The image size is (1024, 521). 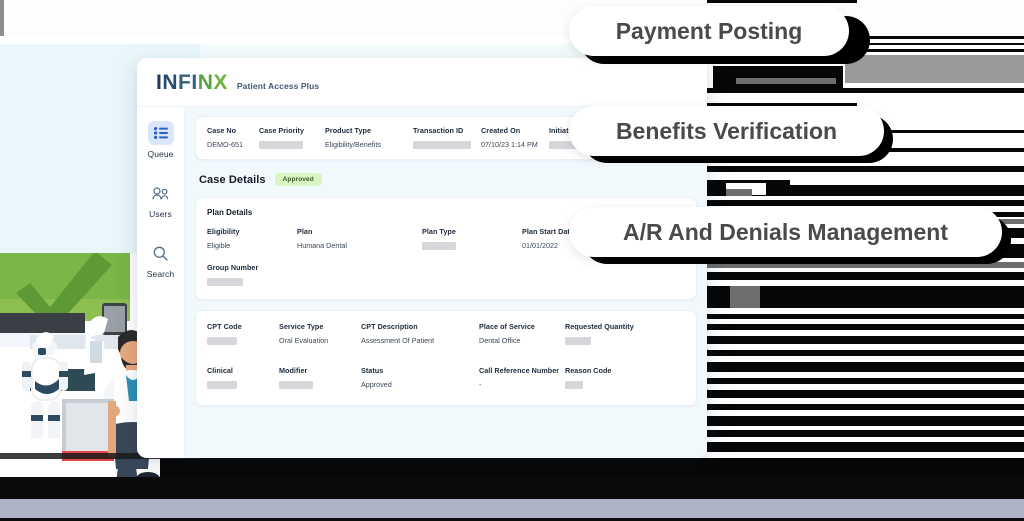 What do you see at coordinates (161, 282) in the screenshot?
I see `sidebar: Queue Users Search` at bounding box center [161, 282].